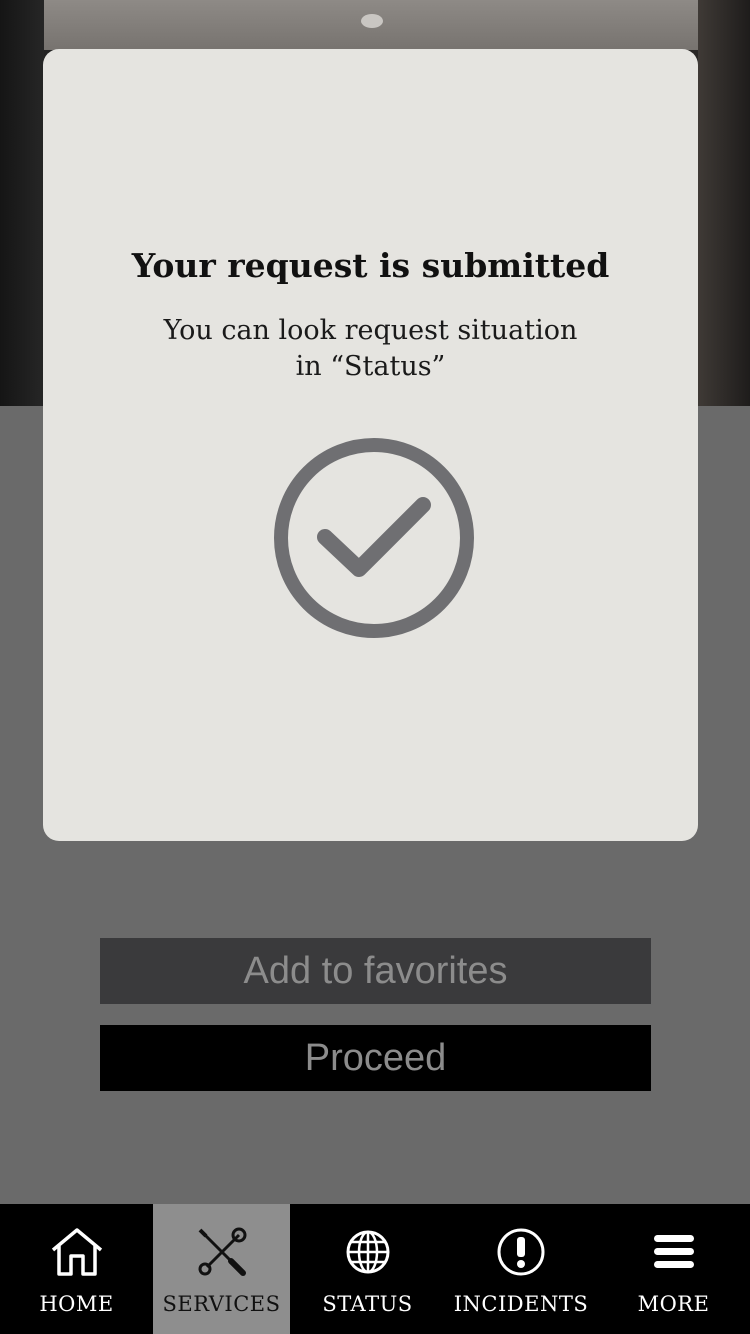  What do you see at coordinates (673, 1304) in the screenshot?
I see `tab-more-label: MORE` at bounding box center [673, 1304].